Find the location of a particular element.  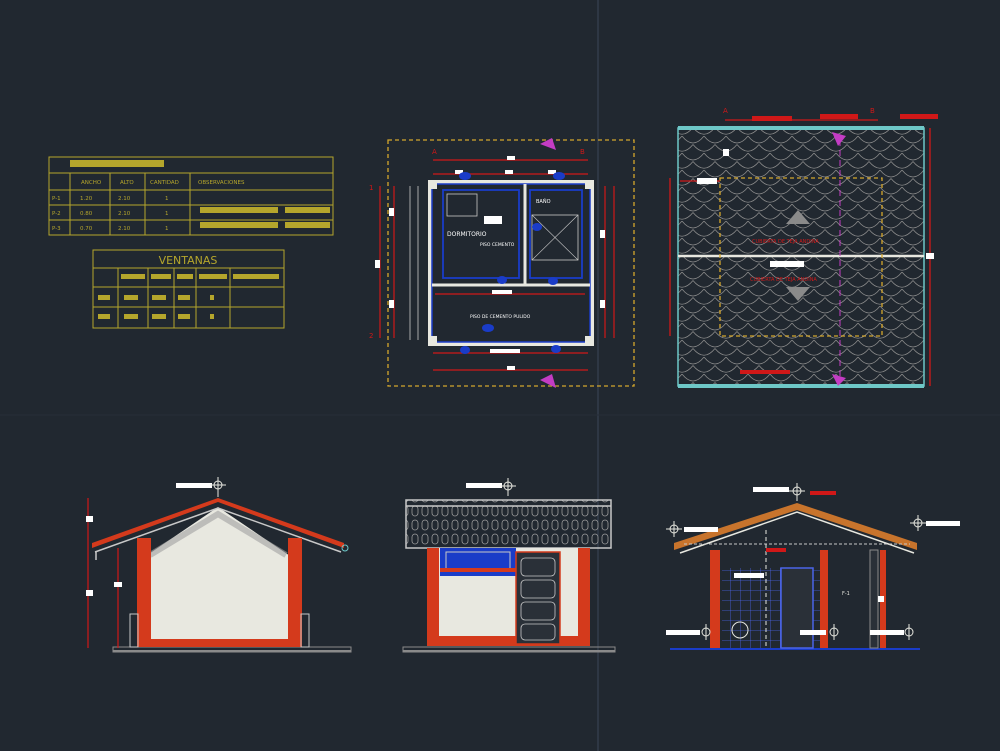

door-row-ancho: 0.70 is located at coordinates (86, 229).